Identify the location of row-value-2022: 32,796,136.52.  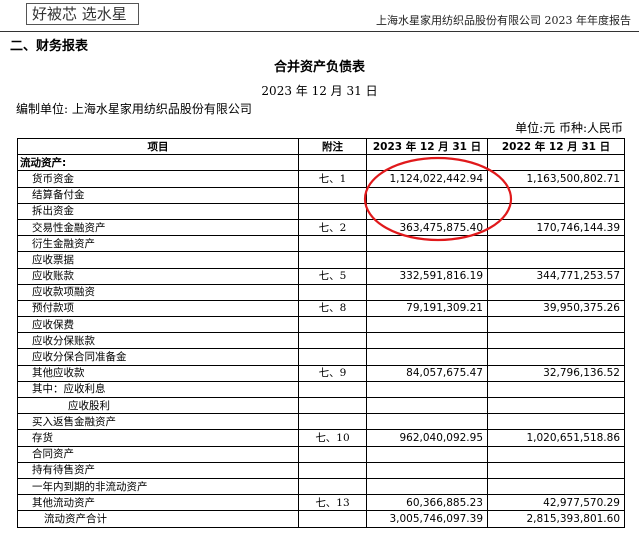
(556, 373).